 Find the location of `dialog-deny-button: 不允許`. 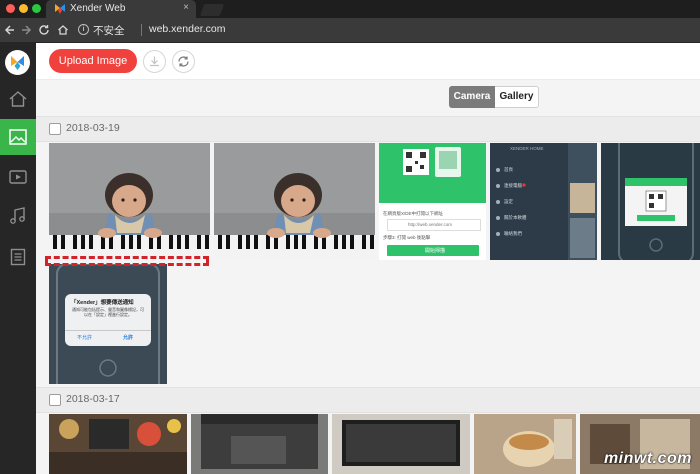

dialog-deny-button: 不允許 is located at coordinates (85, 338).